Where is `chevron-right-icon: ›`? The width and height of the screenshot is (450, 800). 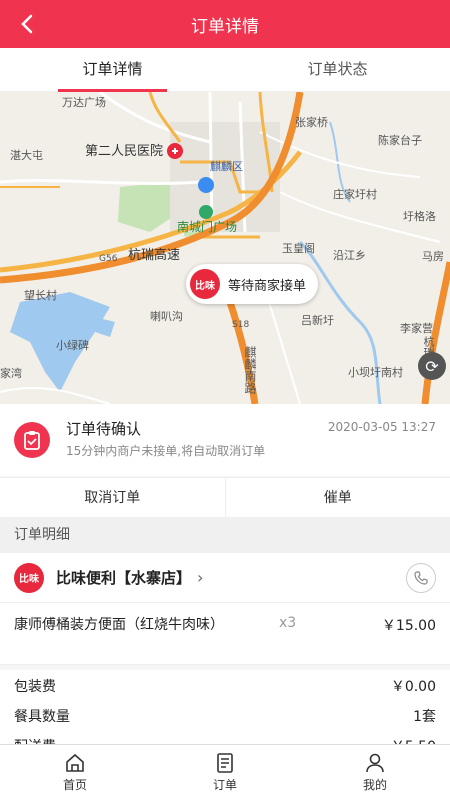 chevron-right-icon: › is located at coordinates (200, 577).